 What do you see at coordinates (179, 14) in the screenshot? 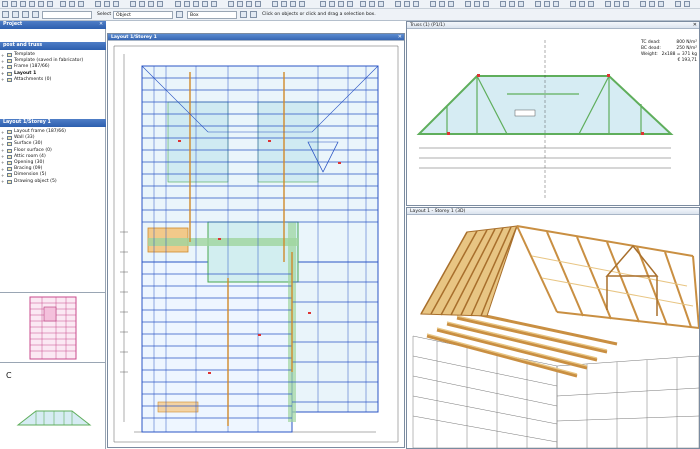
I see `filter-icon` at bounding box center [179, 14].